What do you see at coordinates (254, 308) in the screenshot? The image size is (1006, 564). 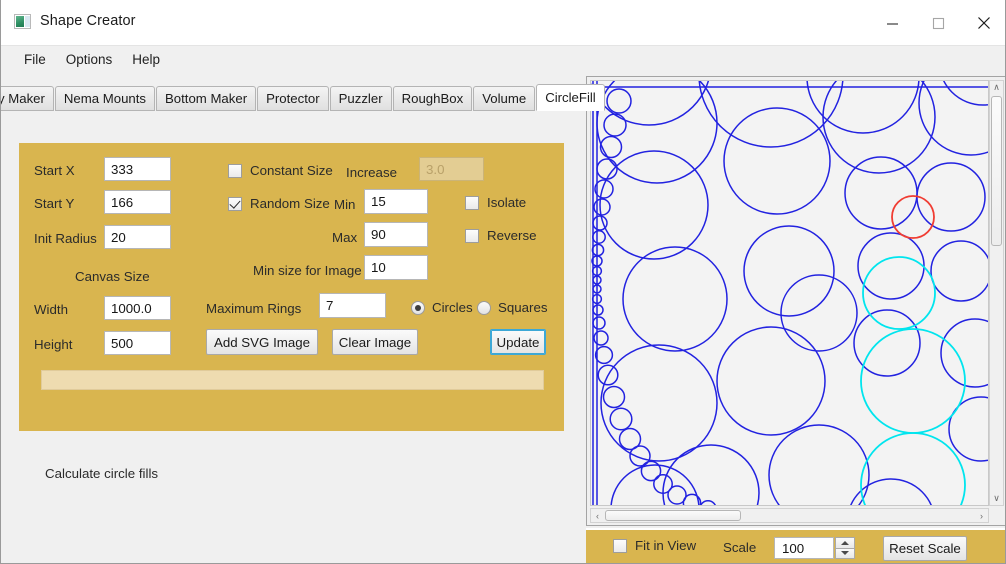 I see `maximum-rings-label: Maximum Rings` at bounding box center [254, 308].